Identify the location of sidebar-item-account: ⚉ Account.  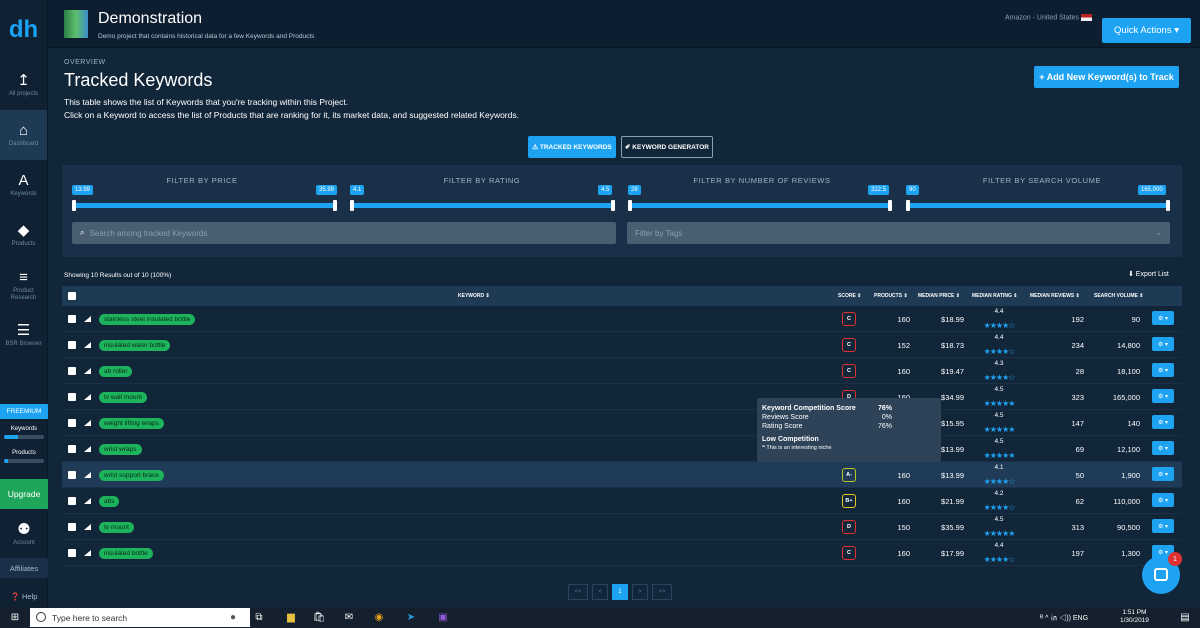
(24, 534).